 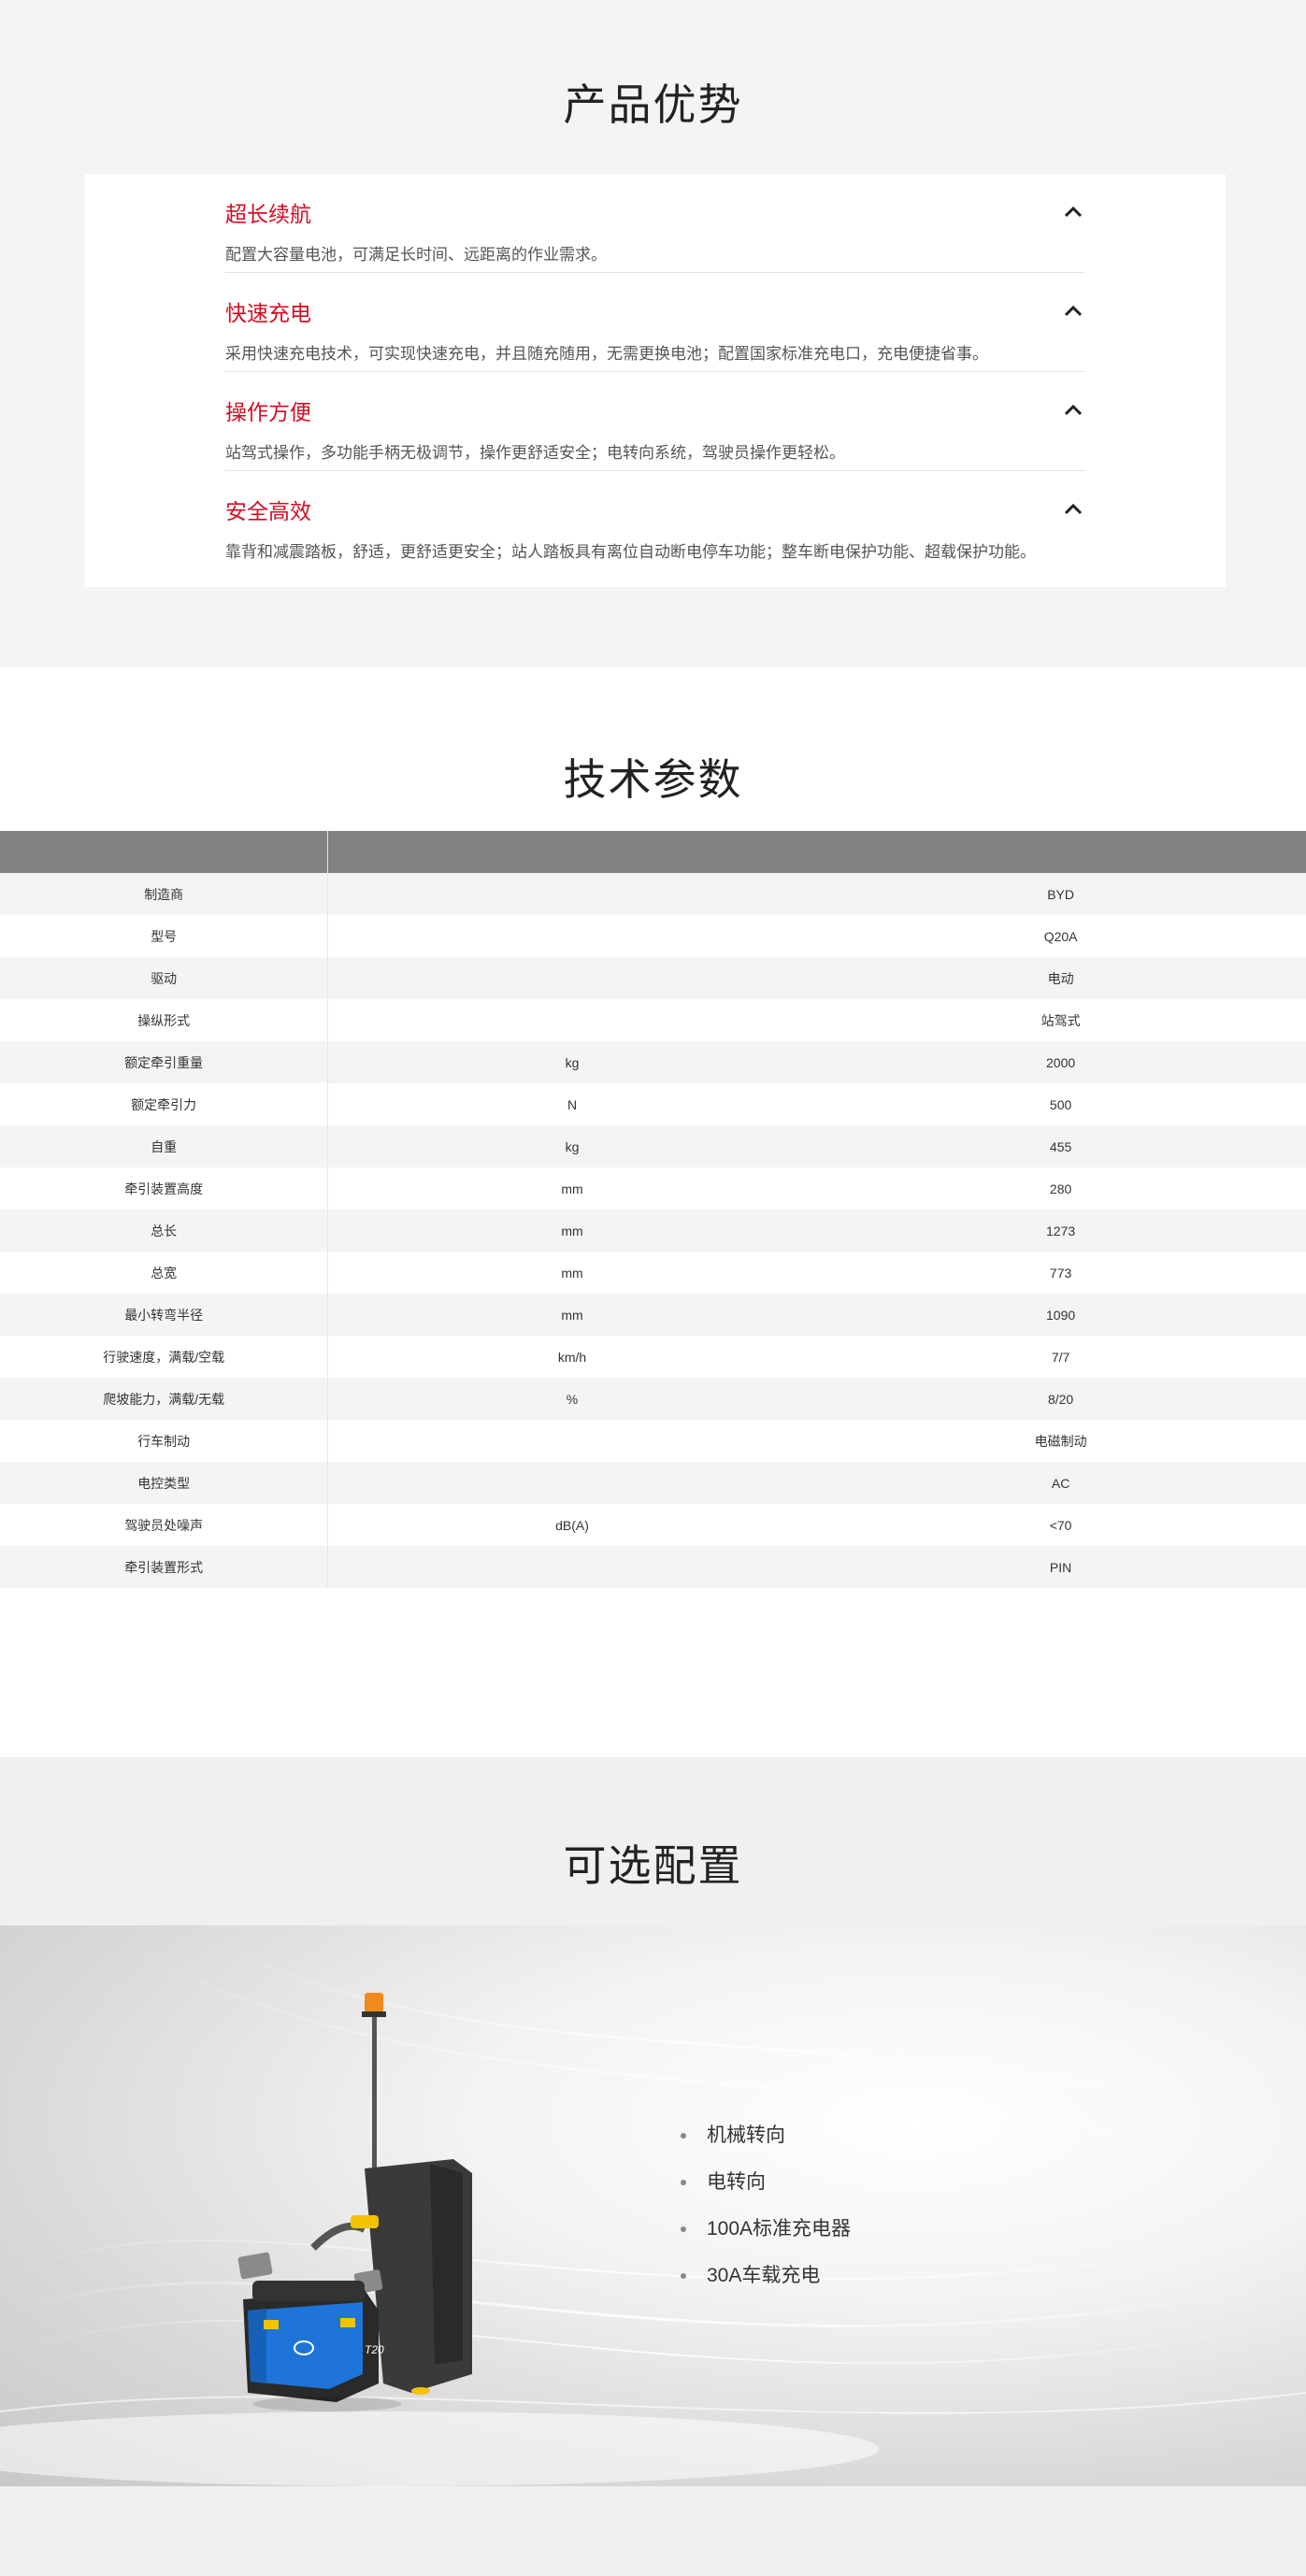 I want to click on table-row: 总长 mm 1273, so click(x=653, y=1230).